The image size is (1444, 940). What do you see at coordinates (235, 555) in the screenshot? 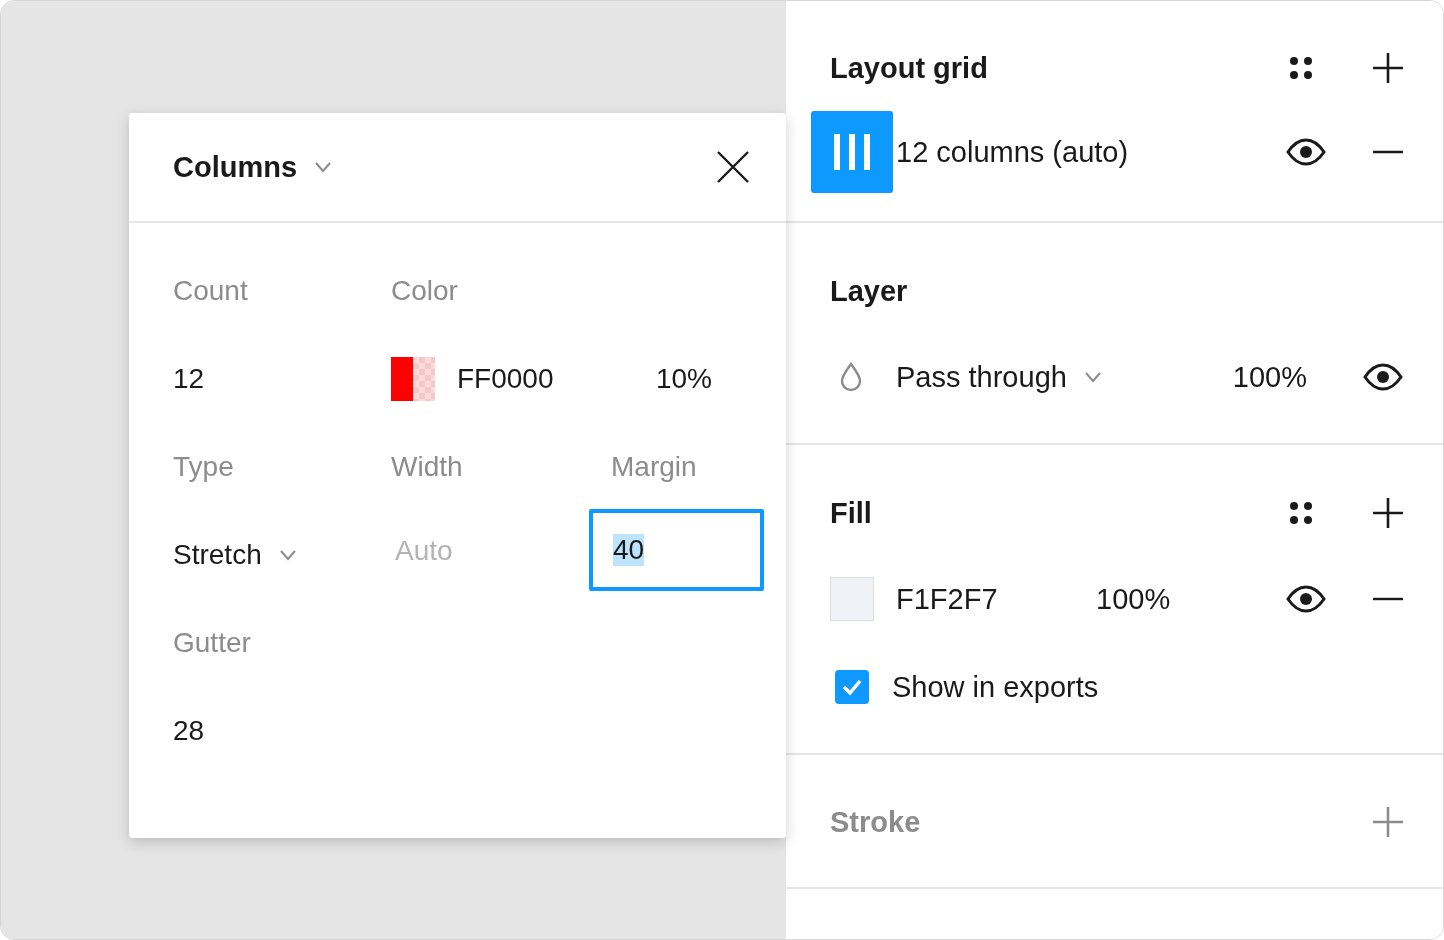
I see `type-dropdown: Stretch` at bounding box center [235, 555].